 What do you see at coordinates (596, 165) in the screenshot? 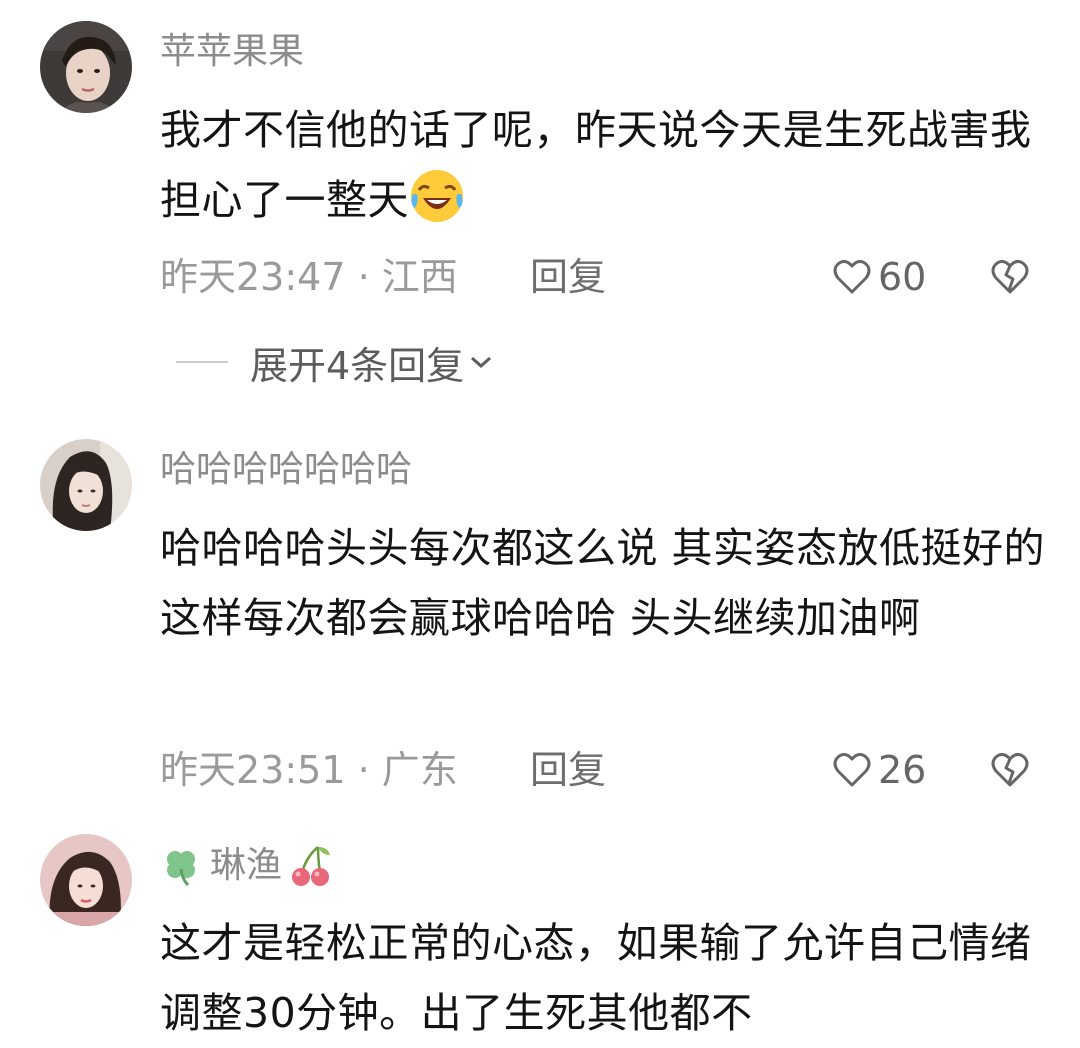
I see `comment-text-content: 我才不信他的话了呢，昨天说今天是生死战害我担心了一整天` at bounding box center [596, 165].